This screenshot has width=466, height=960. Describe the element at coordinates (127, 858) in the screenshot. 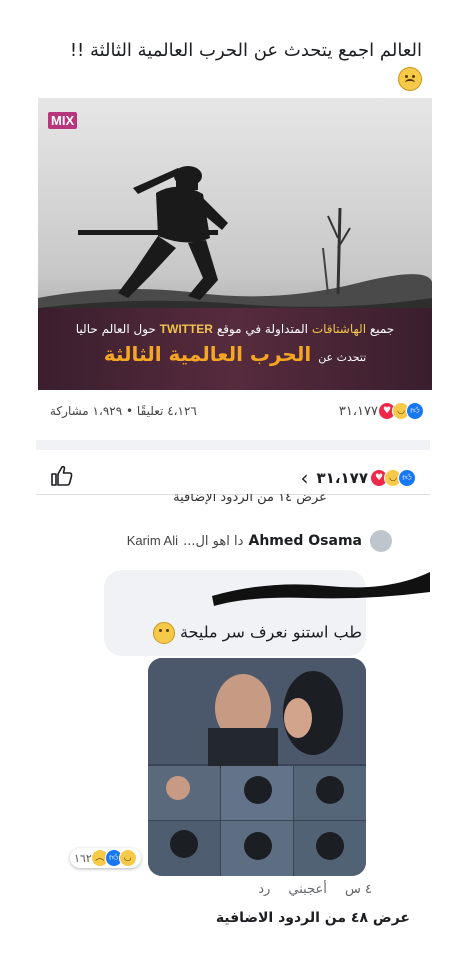

I see `haha-icon: ◡` at that location.